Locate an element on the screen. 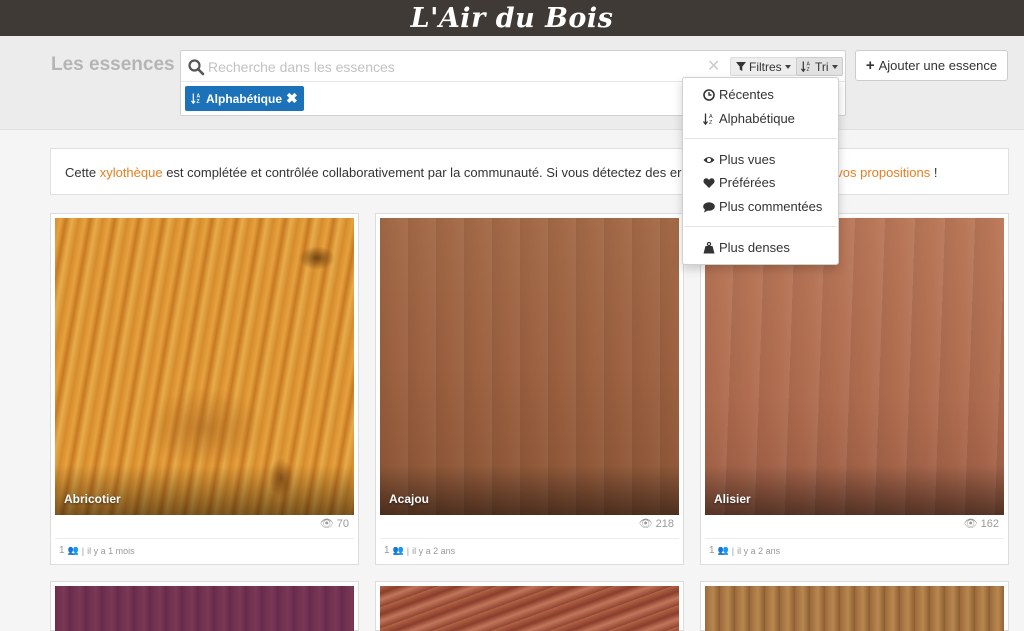 The image size is (1024, 631). sort-option-label: Plus commentées is located at coordinates (771, 206).